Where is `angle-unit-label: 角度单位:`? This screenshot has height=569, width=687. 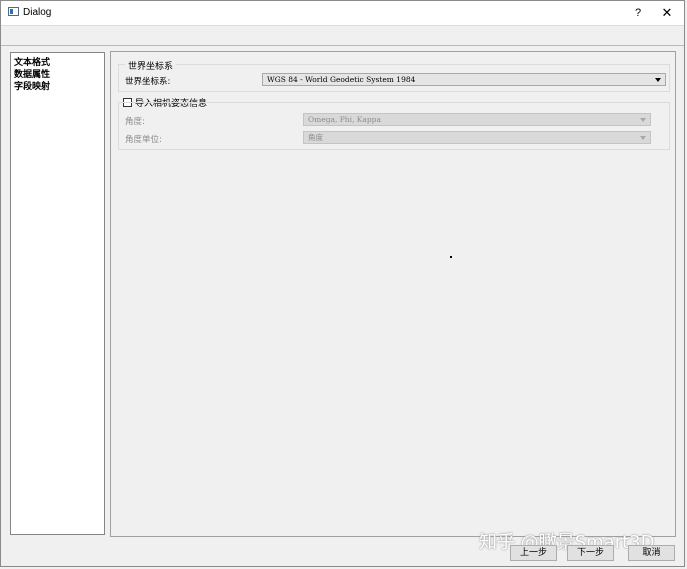 angle-unit-label: 角度单位: is located at coordinates (143, 140).